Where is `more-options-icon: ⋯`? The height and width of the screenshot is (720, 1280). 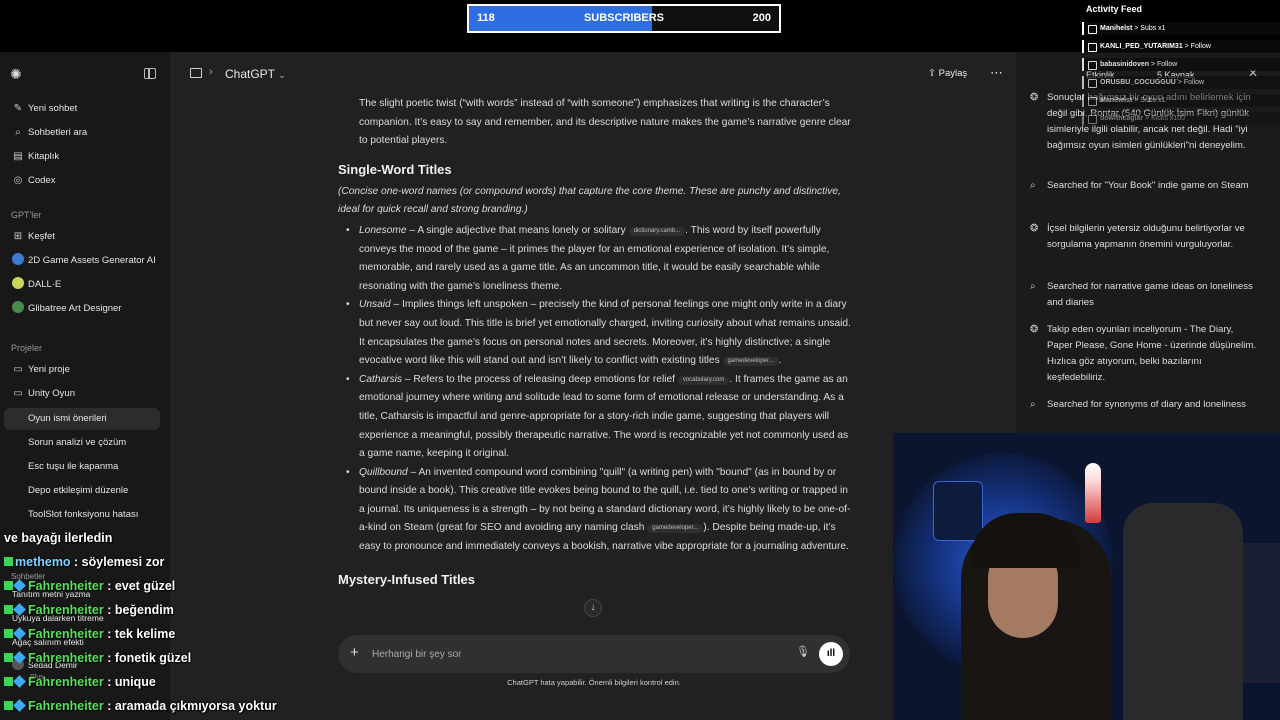
more-options-icon: ⋯ is located at coordinates (997, 73).